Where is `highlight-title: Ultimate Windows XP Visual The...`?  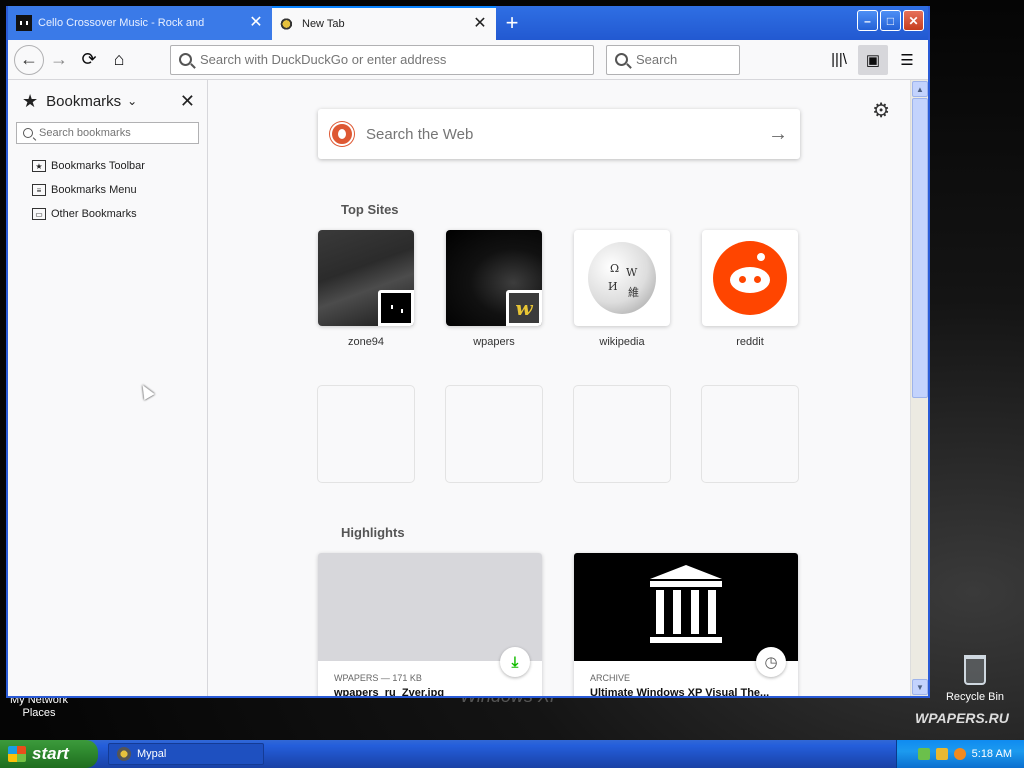 highlight-title: Ultimate Windows XP Visual The... is located at coordinates (680, 691).